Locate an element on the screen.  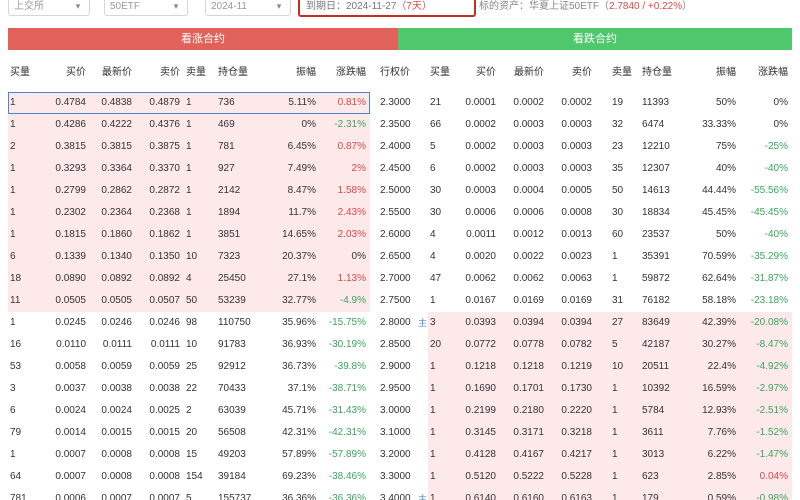
put-open-interest: 23537 is located at coordinates (656, 234).